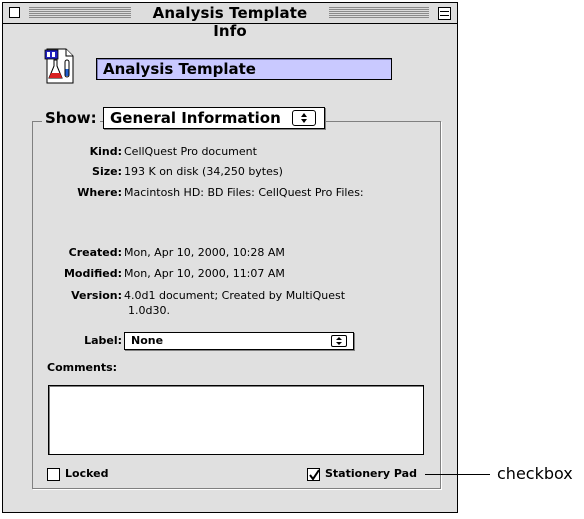 This screenshot has height=519, width=584. I want to click on show-popup: General Information, so click(214, 118).